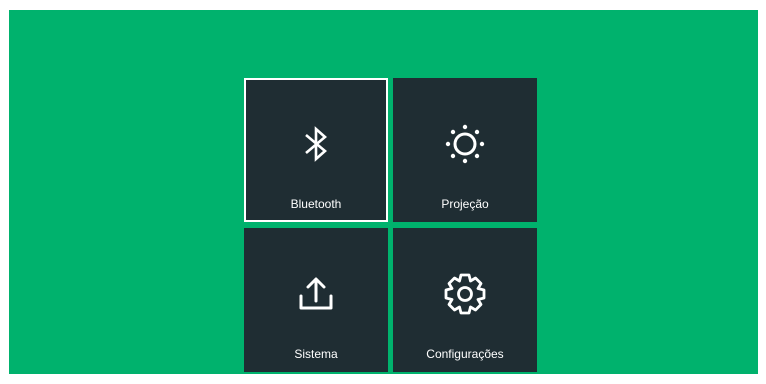 This screenshot has width=766, height=384. What do you see at coordinates (465, 204) in the screenshot?
I see `tile-projecao-label: Projeção` at bounding box center [465, 204].